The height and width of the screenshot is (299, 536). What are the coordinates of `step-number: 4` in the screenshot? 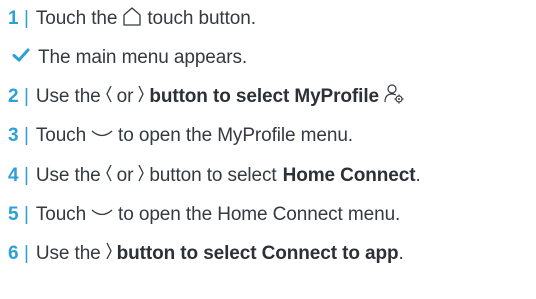 It's located at (13, 175).